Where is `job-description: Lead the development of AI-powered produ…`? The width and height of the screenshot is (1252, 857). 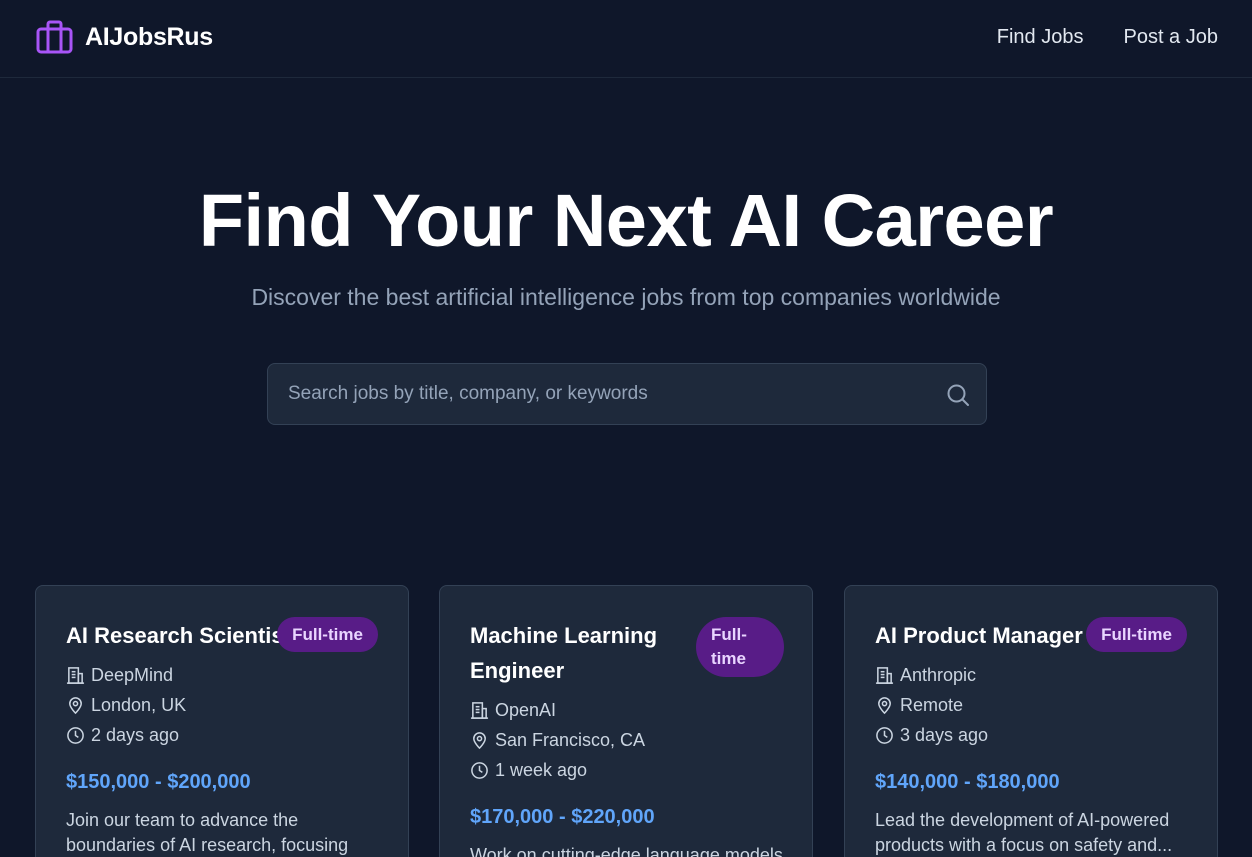
job-description: Lead the development of AI-powered produ… is located at coordinates (1024, 832).